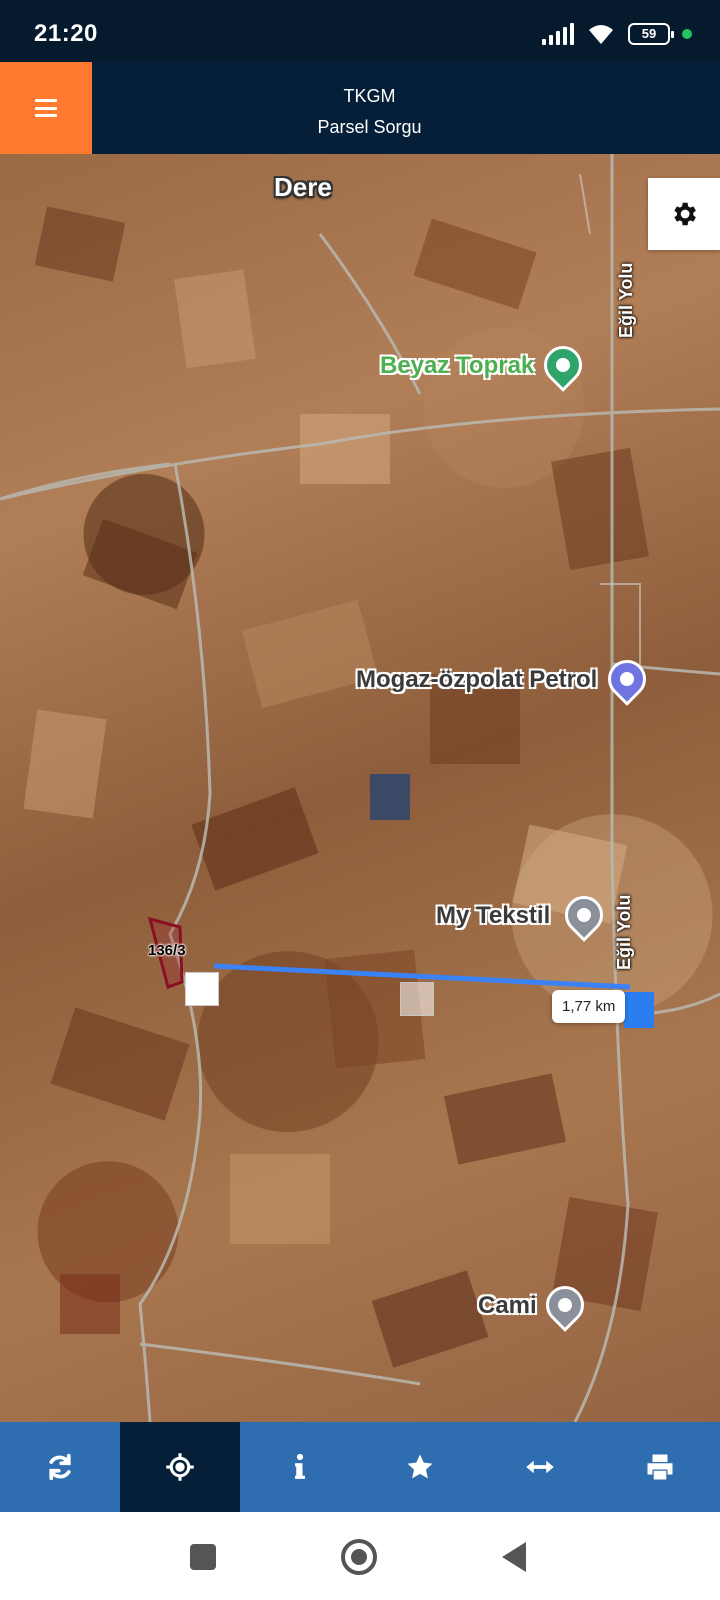 This screenshot has width=720, height=1600. What do you see at coordinates (626, 300) in the screenshot?
I see `road-label-egil-yolu-north: Eğil Yolu` at bounding box center [626, 300].